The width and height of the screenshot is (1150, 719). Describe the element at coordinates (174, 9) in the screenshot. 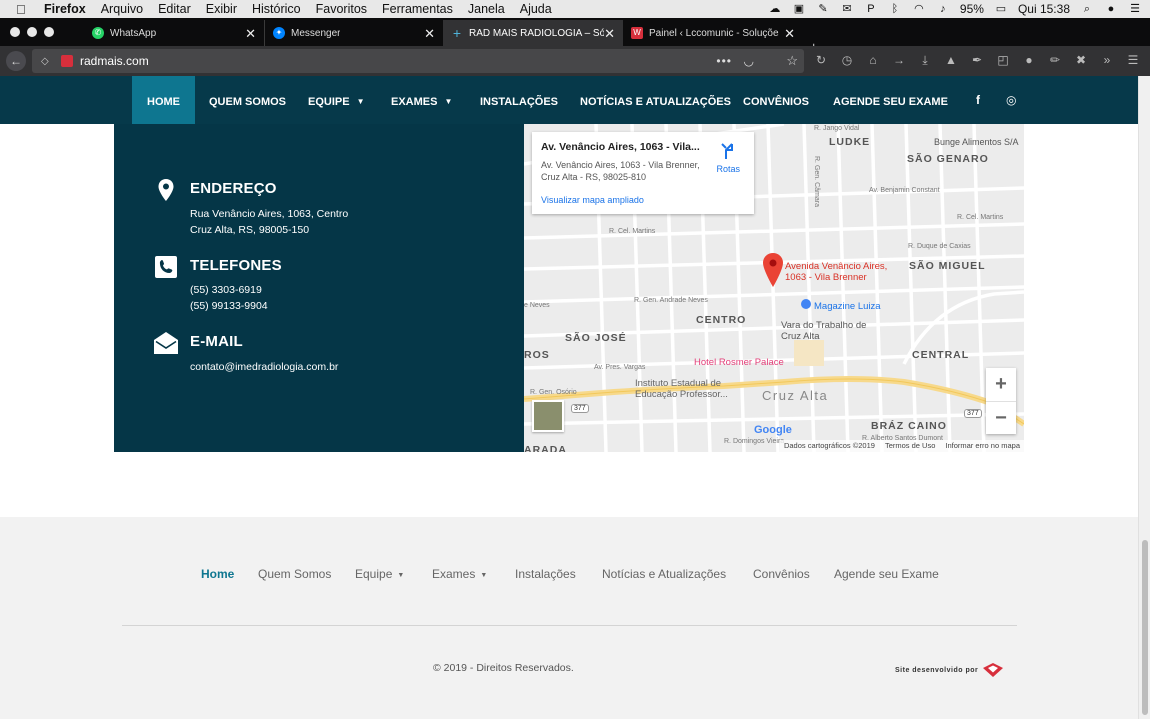

I see `menu-editar: Editar` at that location.